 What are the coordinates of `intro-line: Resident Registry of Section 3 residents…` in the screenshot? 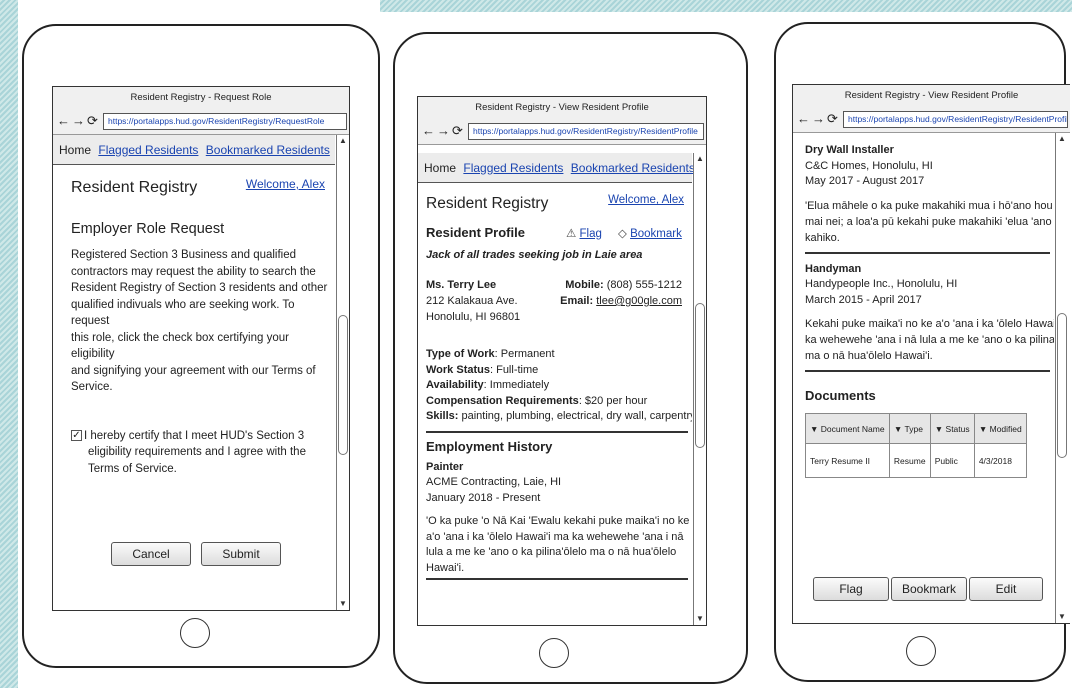 It's located at (199, 288).